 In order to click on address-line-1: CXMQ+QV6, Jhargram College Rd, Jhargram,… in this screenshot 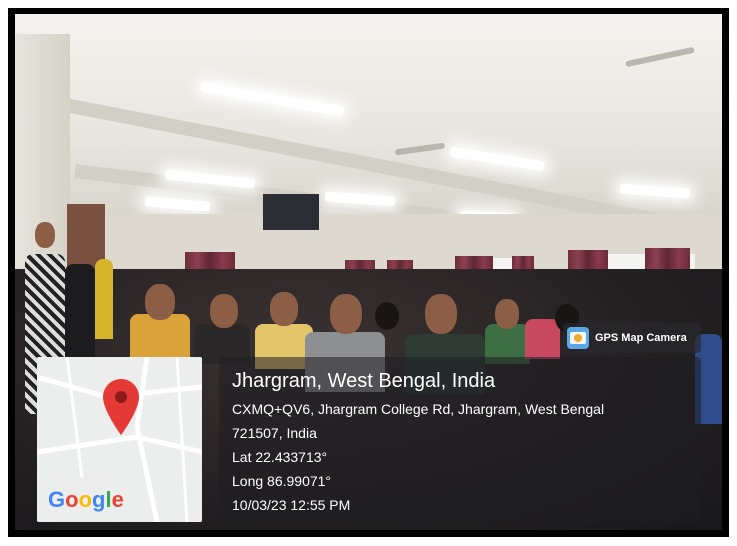, I will do `click(418, 409)`.